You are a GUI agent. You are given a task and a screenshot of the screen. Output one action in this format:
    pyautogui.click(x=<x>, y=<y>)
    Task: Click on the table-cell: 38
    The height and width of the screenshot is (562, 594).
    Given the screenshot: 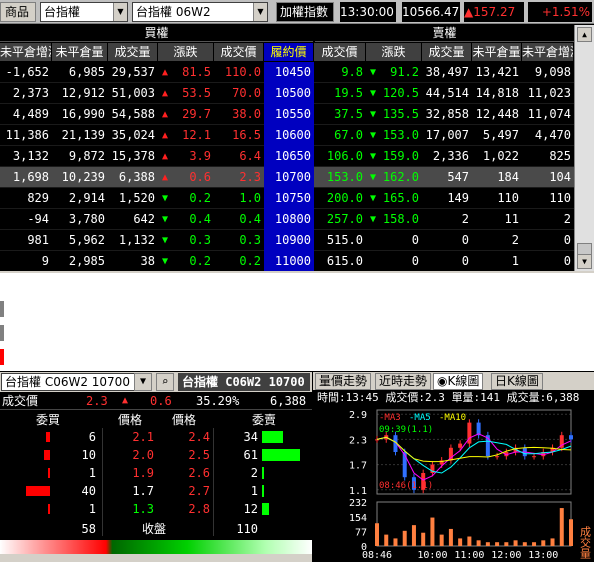 What is the action you would take?
    pyautogui.click(x=147, y=261)
    